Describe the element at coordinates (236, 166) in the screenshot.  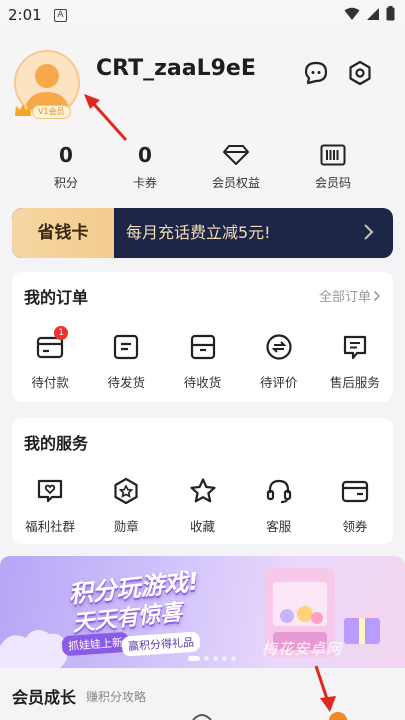
I see `member-benefits-stat: 会员权益` at that location.